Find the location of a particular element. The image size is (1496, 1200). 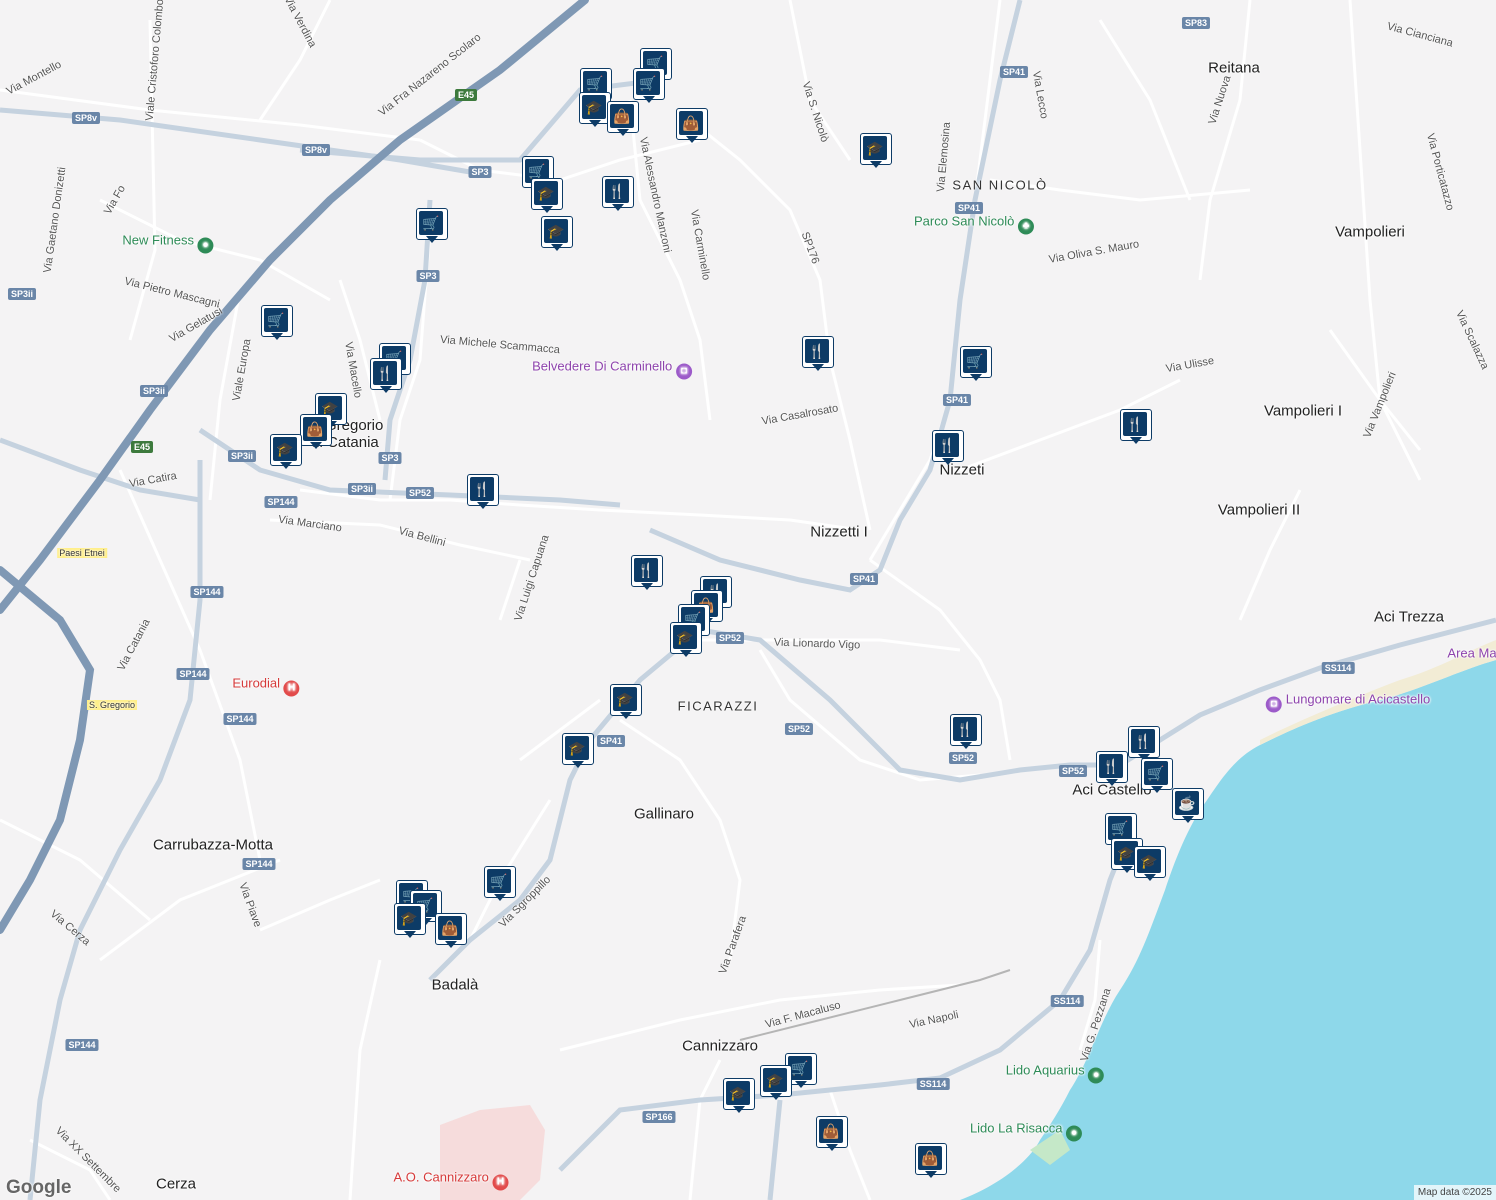

poi-eurodial: Eurodial H is located at coordinates (267, 686).